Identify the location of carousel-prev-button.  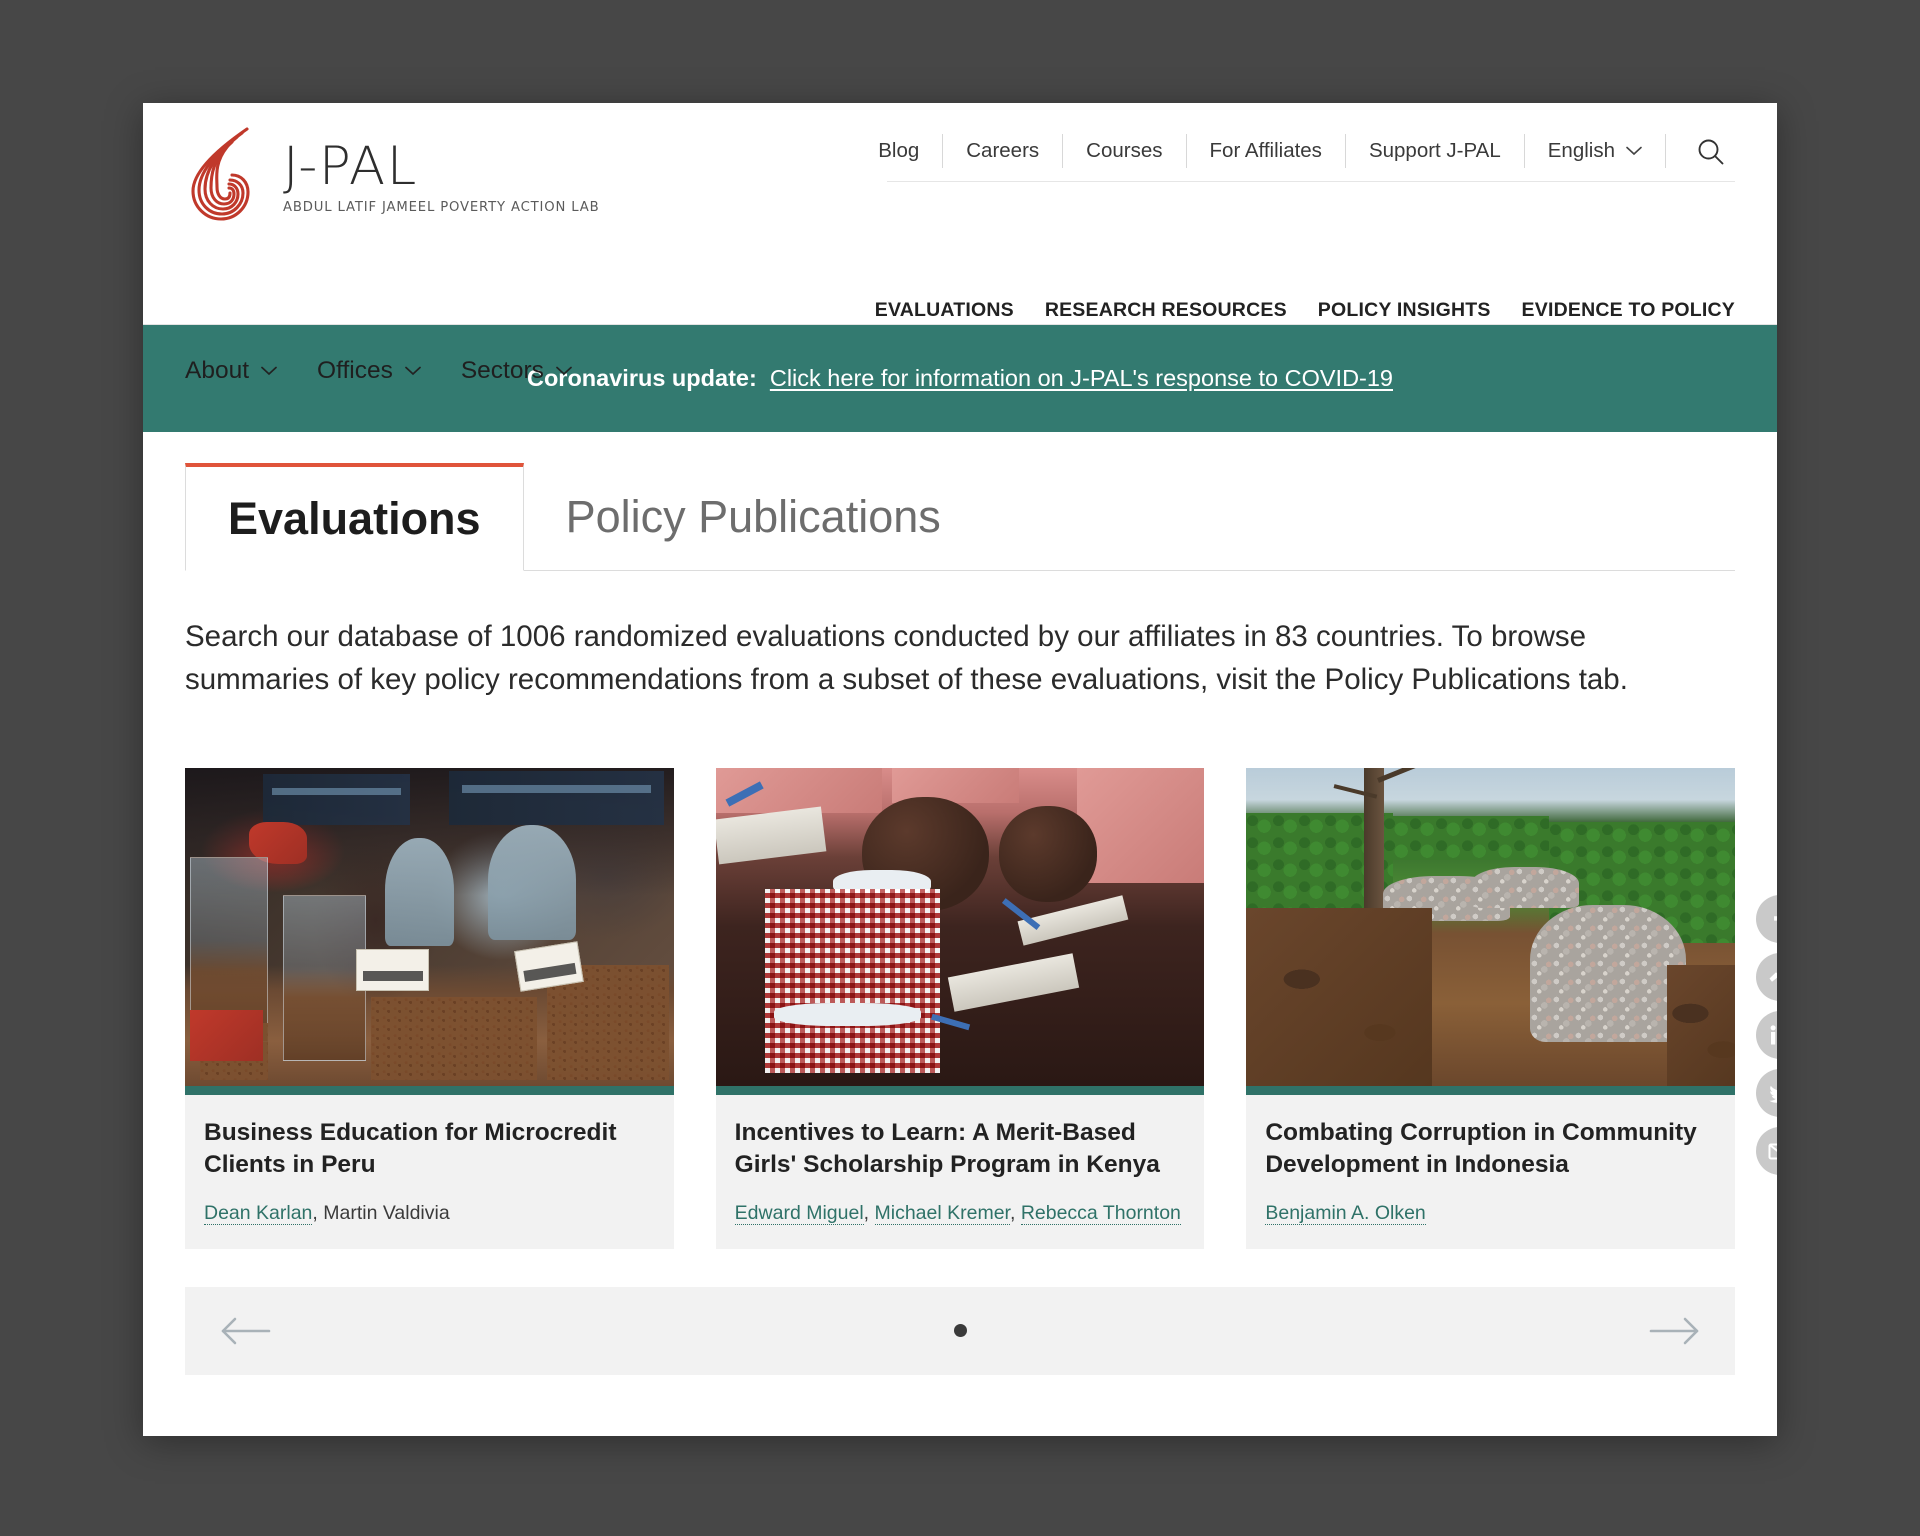
(245, 1331).